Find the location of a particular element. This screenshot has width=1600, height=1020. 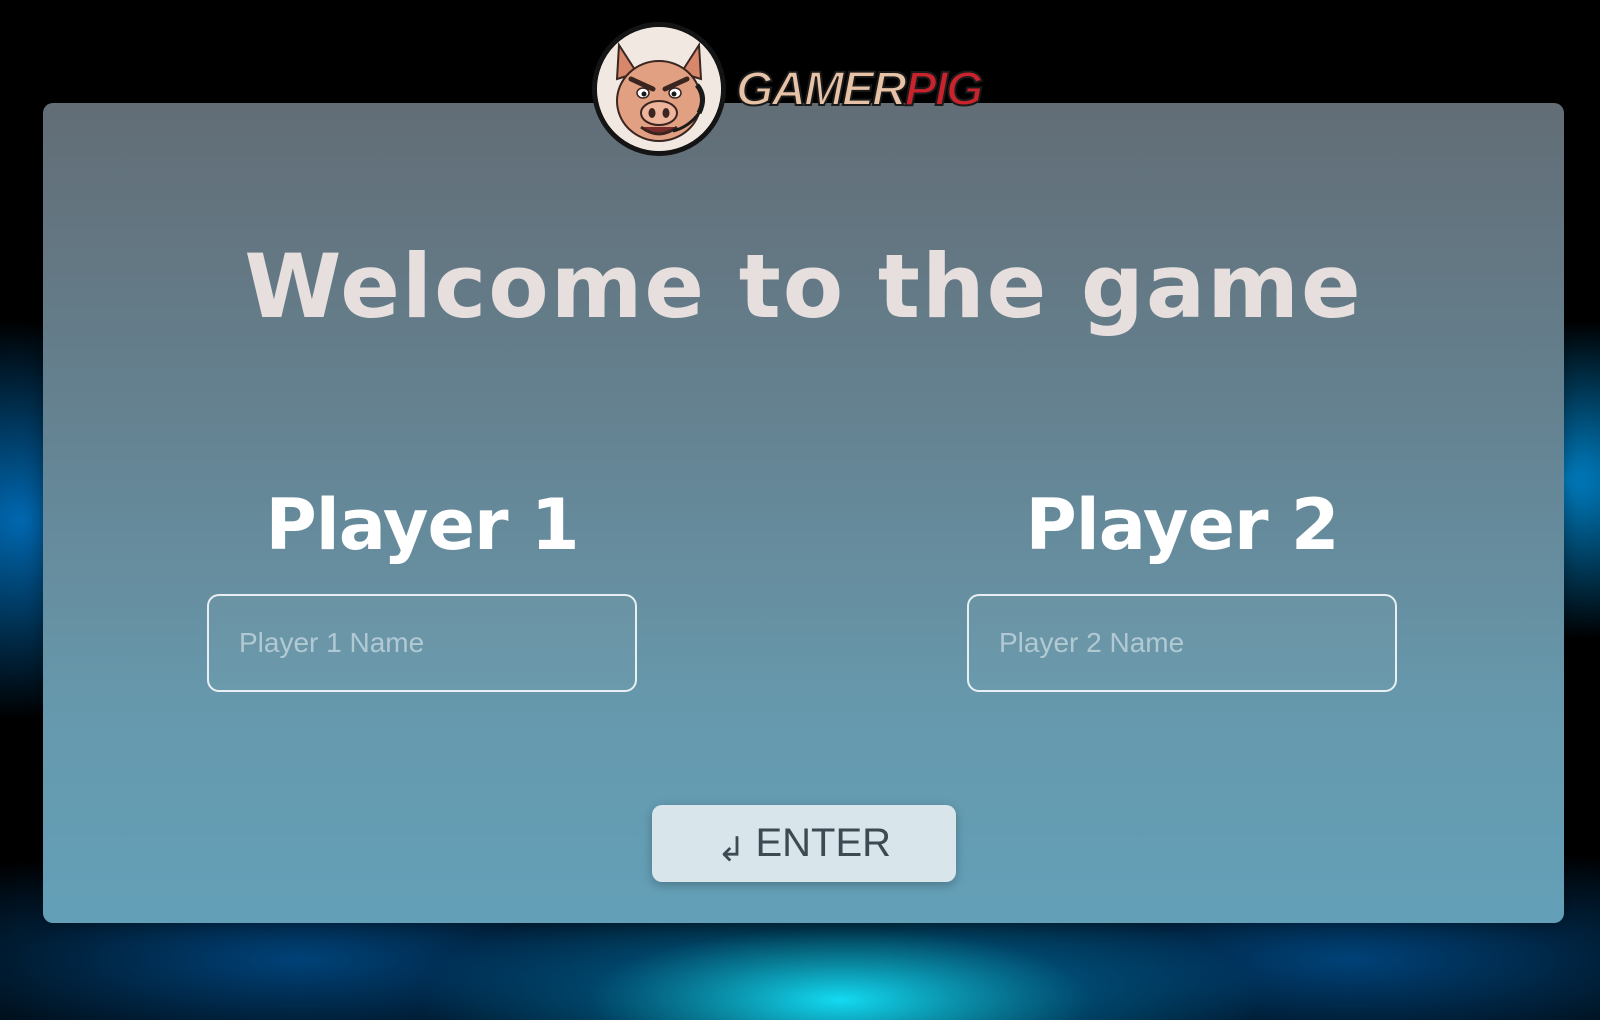

player-1-name-input is located at coordinates (422, 643).